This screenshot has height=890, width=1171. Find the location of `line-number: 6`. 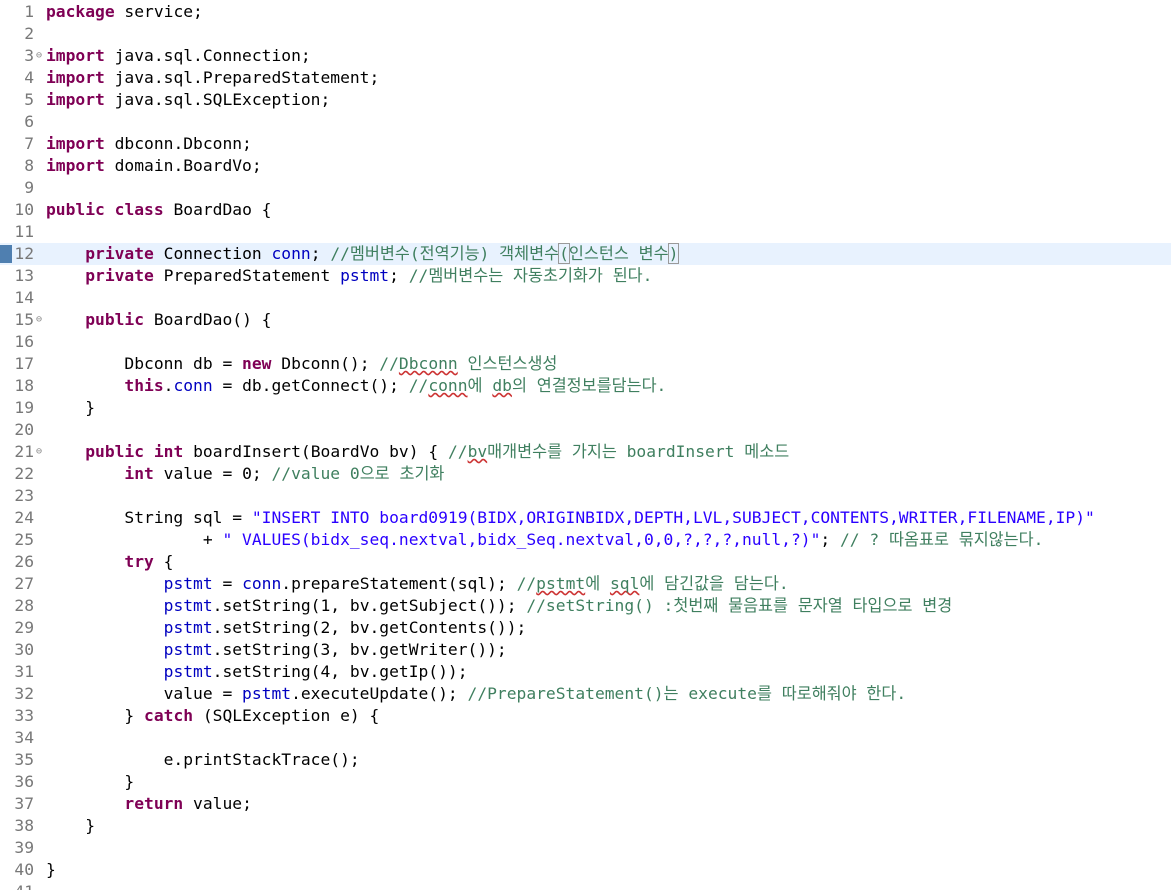

line-number: 6 is located at coordinates (29, 121).